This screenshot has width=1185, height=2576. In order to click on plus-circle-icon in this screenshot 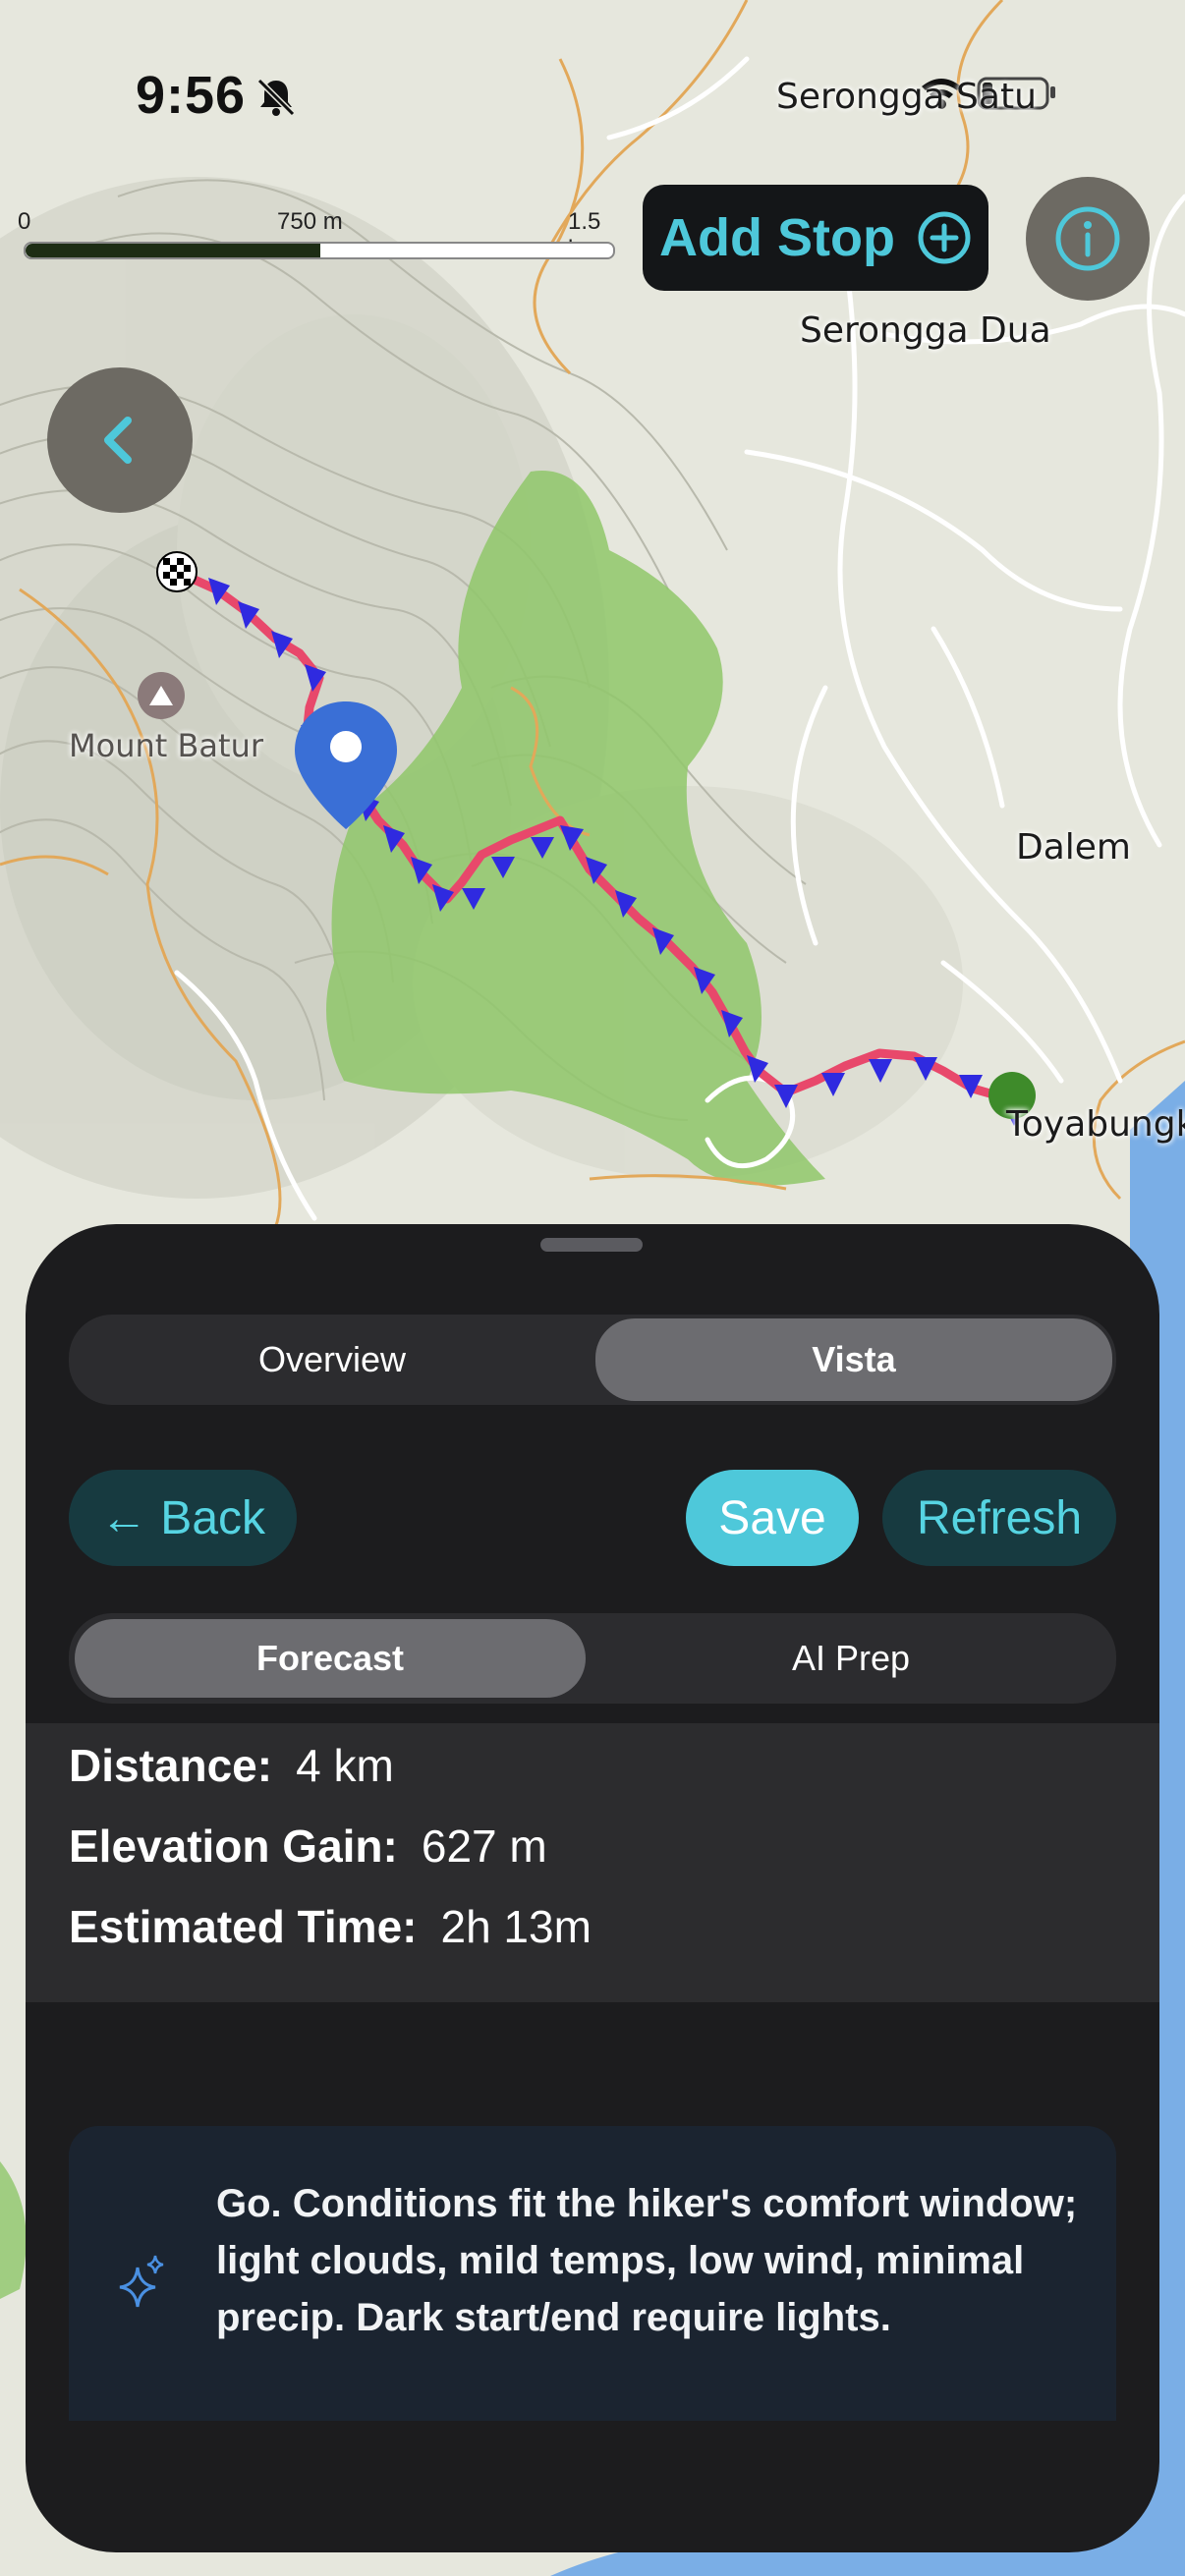, I will do `click(945, 237)`.